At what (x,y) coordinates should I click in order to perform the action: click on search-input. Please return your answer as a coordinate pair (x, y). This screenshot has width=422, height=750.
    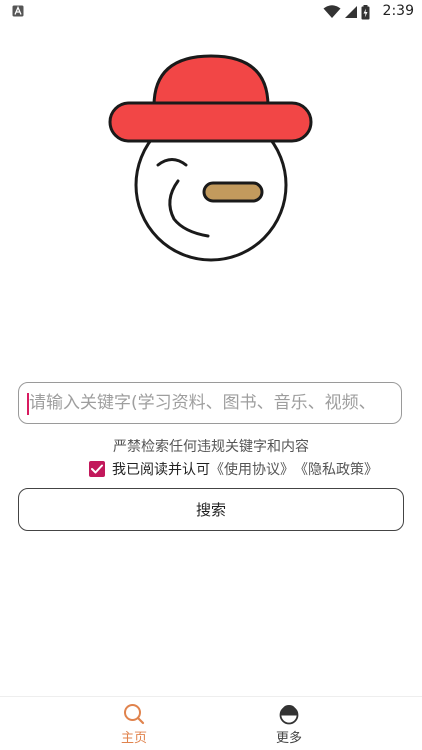
    Looking at the image, I should click on (215, 403).